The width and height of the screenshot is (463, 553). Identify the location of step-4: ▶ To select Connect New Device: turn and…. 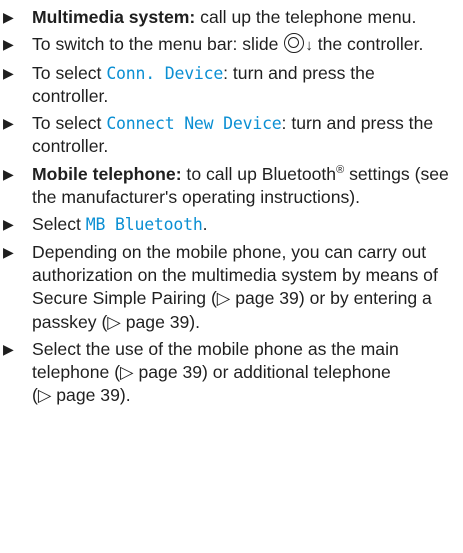
(226, 135).